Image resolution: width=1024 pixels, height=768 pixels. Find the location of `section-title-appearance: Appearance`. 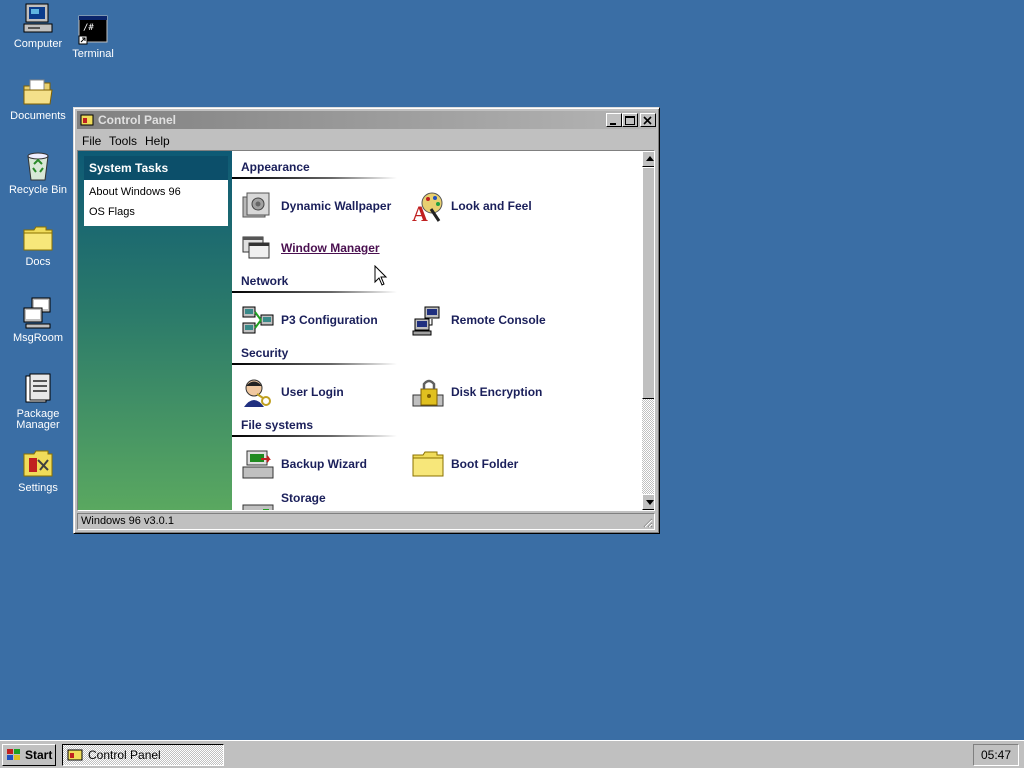

section-title-appearance: Appearance is located at coordinates (275, 167).